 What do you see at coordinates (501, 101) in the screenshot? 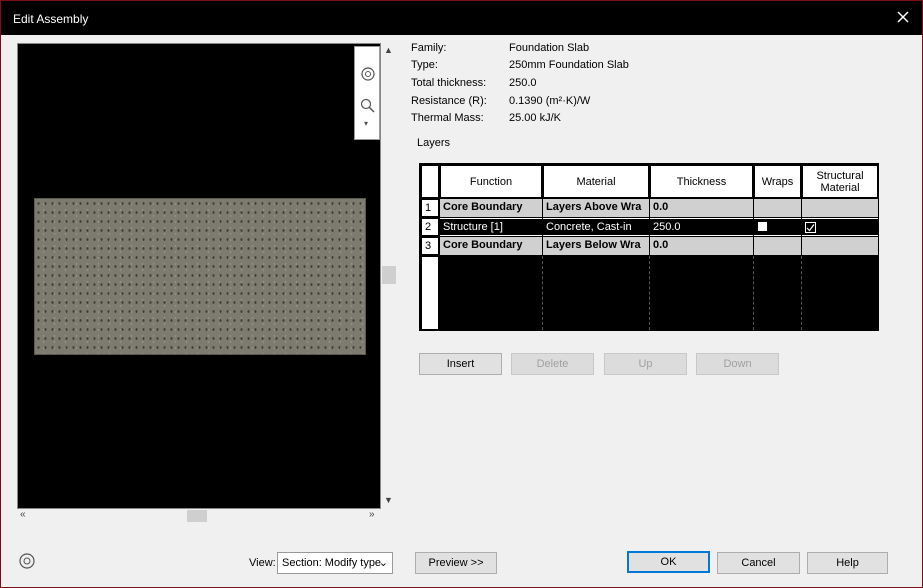
I see `property-resistance: Resistance (R): 0.1390 (m²·K)/W` at bounding box center [501, 101].